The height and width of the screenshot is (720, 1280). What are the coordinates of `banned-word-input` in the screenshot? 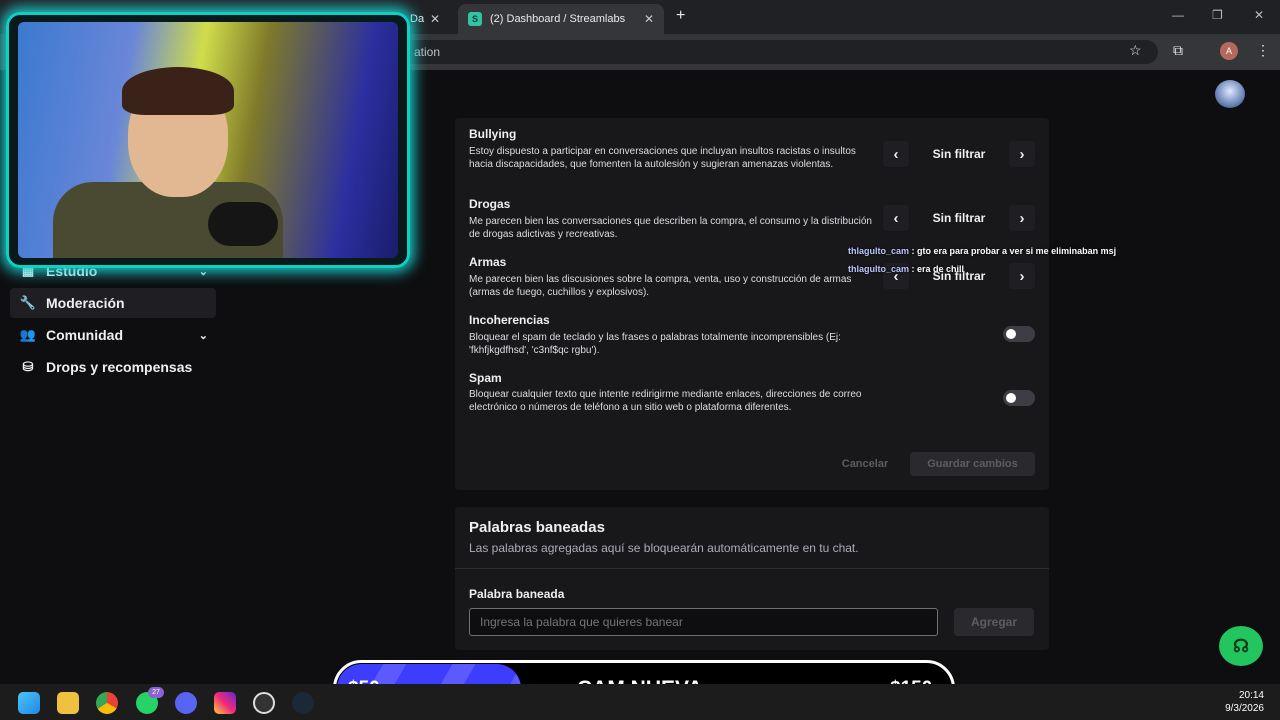 It's located at (703, 622).